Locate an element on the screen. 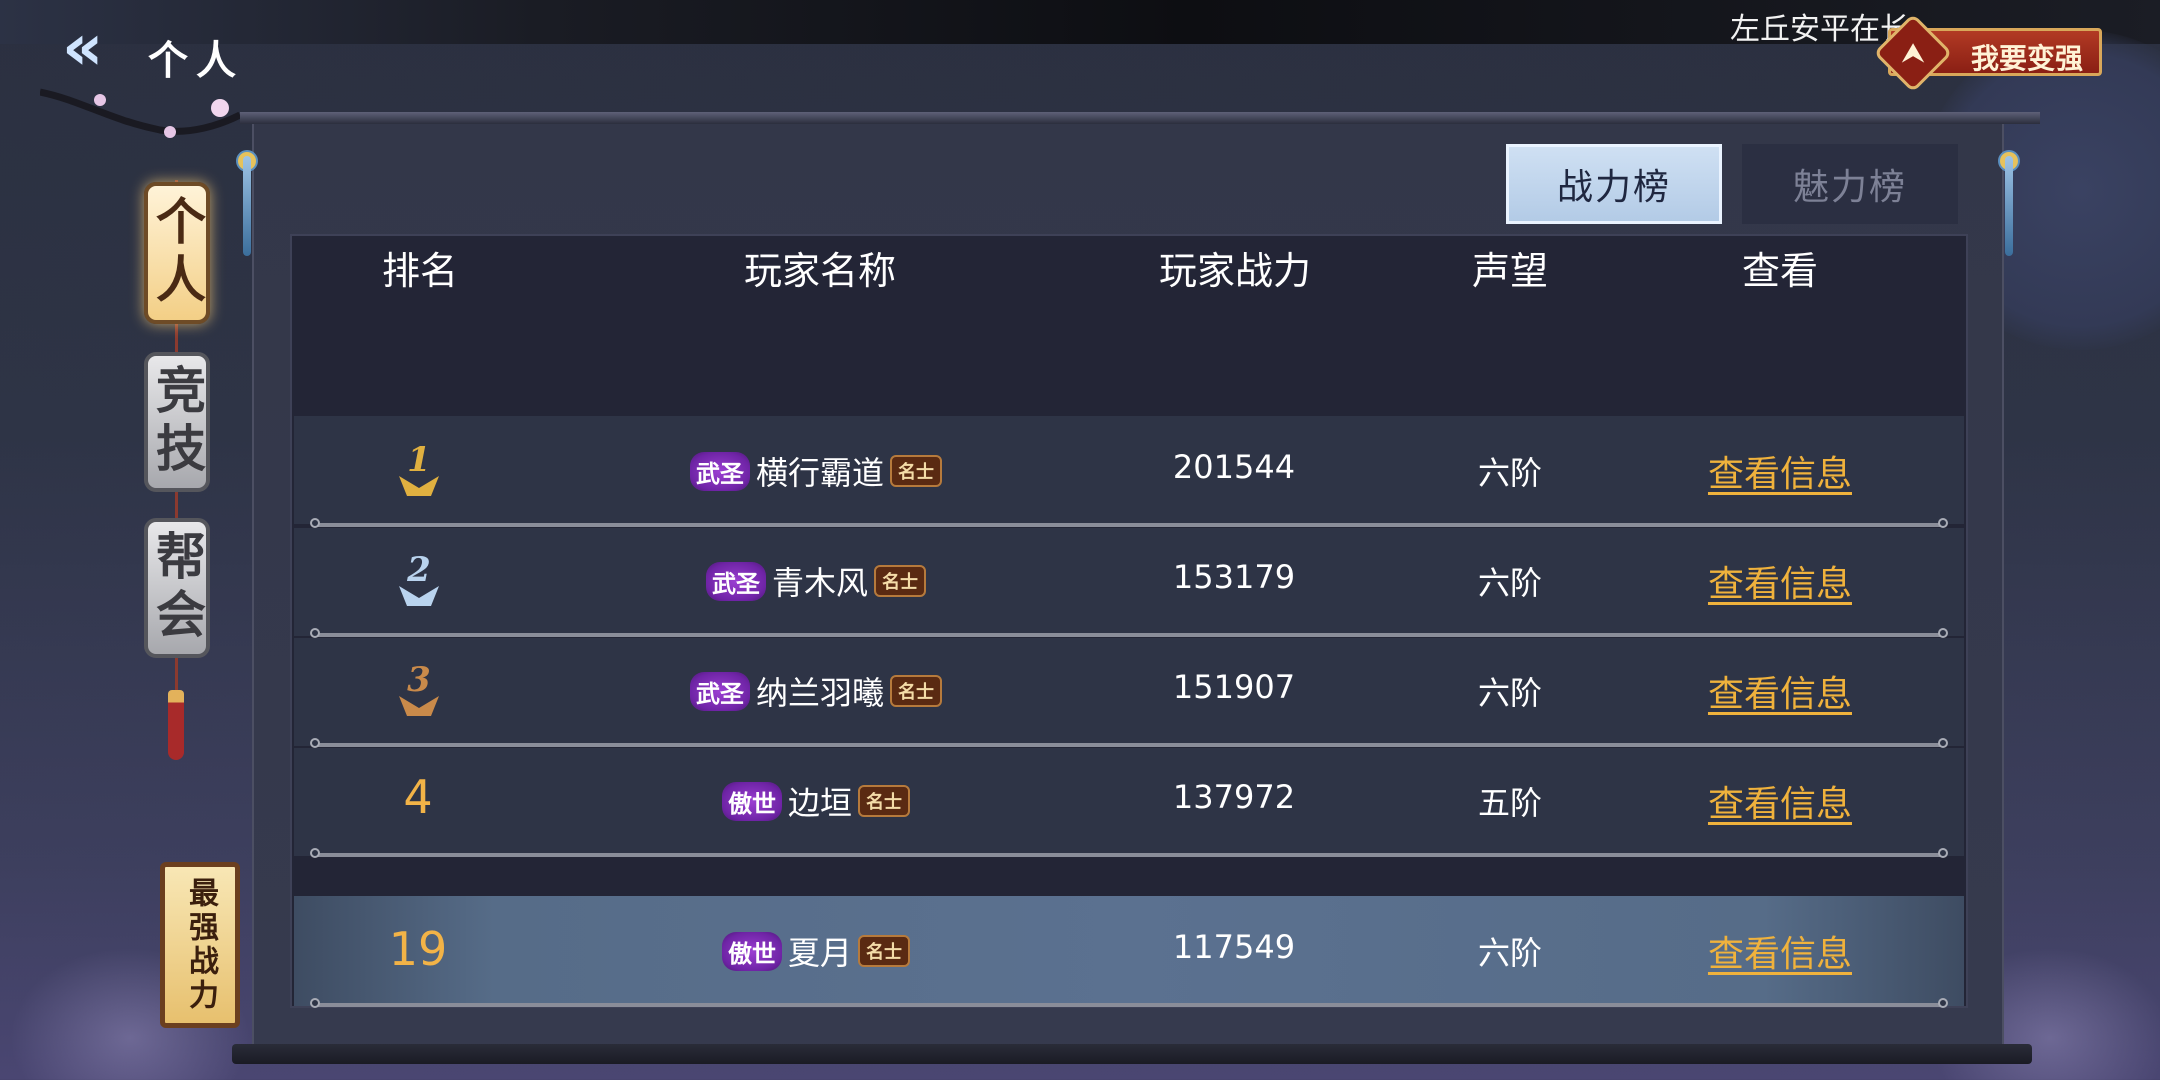 The height and width of the screenshot is (1080, 2160). column-header-reputation: 声望 is located at coordinates (1509, 271).